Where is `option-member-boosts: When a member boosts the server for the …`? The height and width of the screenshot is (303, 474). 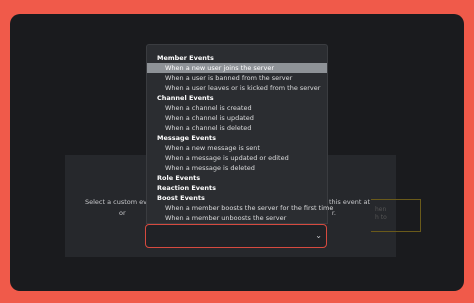 option-member-boosts: When a member boosts the server for the … is located at coordinates (240, 208).